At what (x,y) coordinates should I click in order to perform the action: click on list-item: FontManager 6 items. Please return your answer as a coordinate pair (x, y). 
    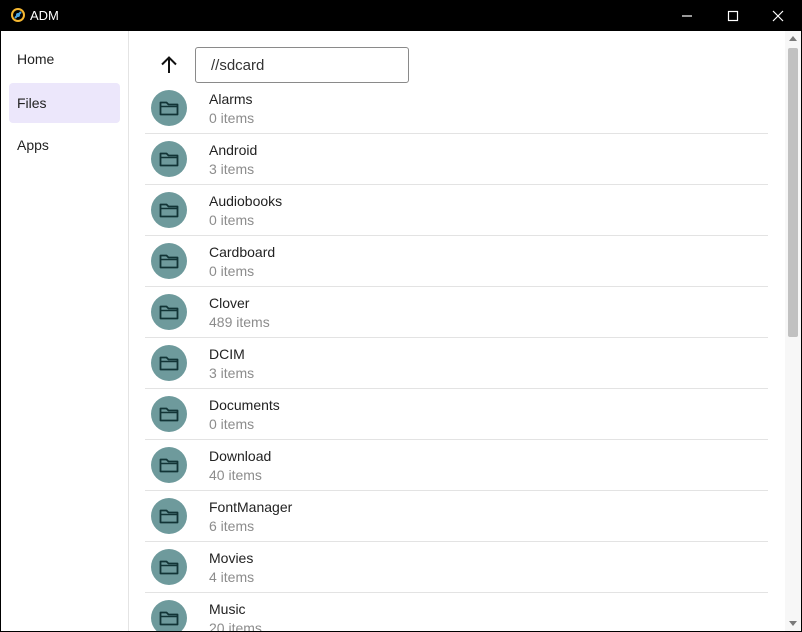
    Looking at the image, I should click on (456, 516).